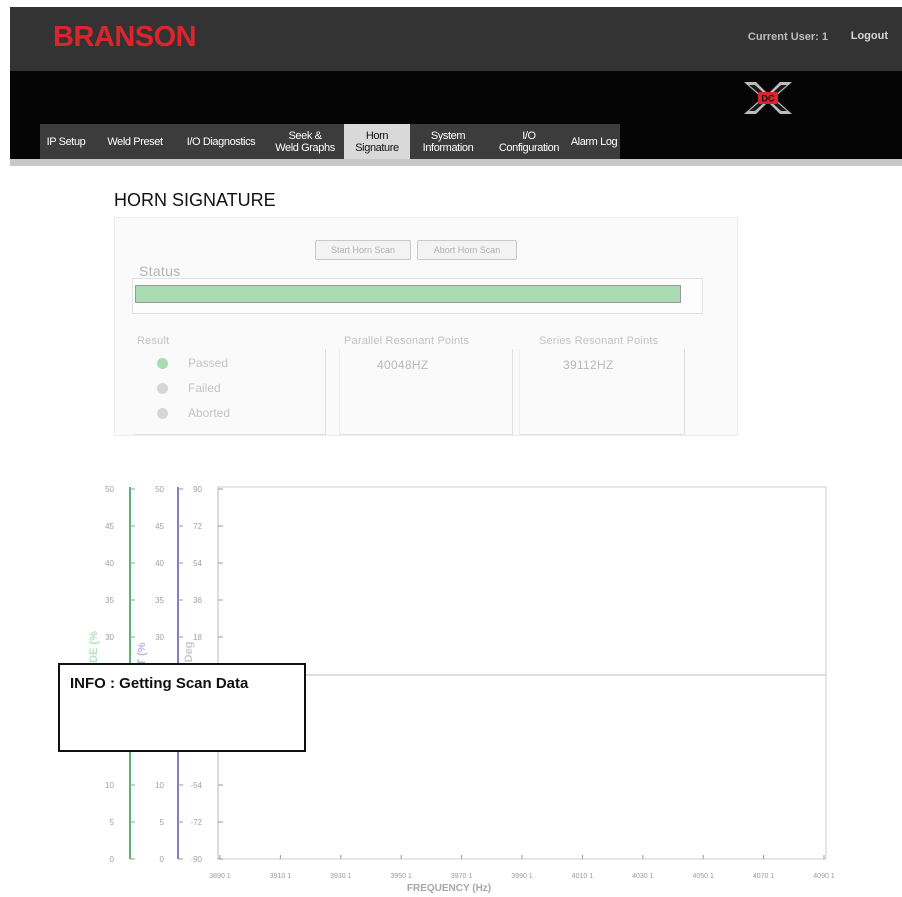 The height and width of the screenshot is (897, 902). I want to click on amplitude-tick-label: 5, so click(112, 822).